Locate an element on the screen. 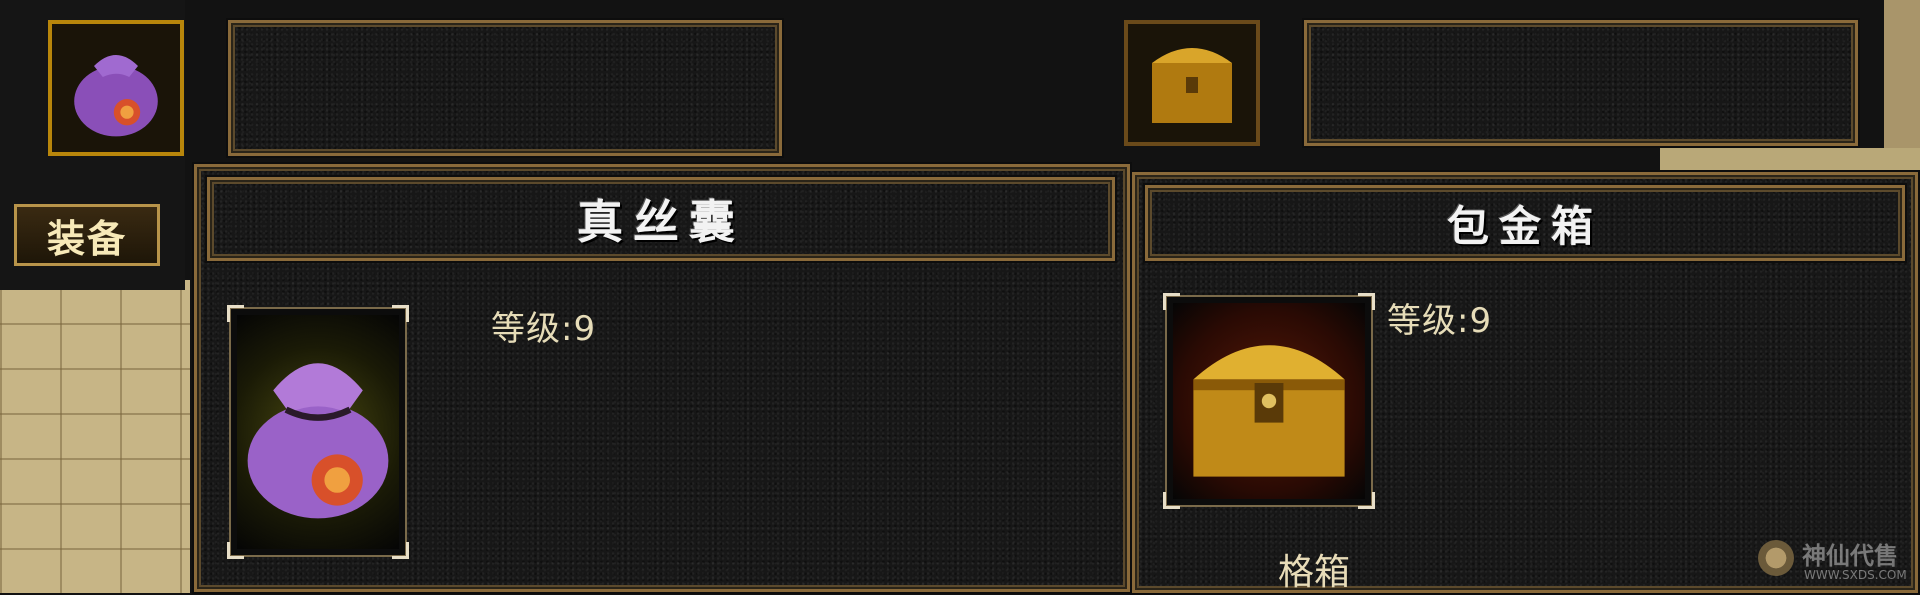 The height and width of the screenshot is (595, 1920). watermark-title: 神仙代售 is located at coordinates (1850, 556).